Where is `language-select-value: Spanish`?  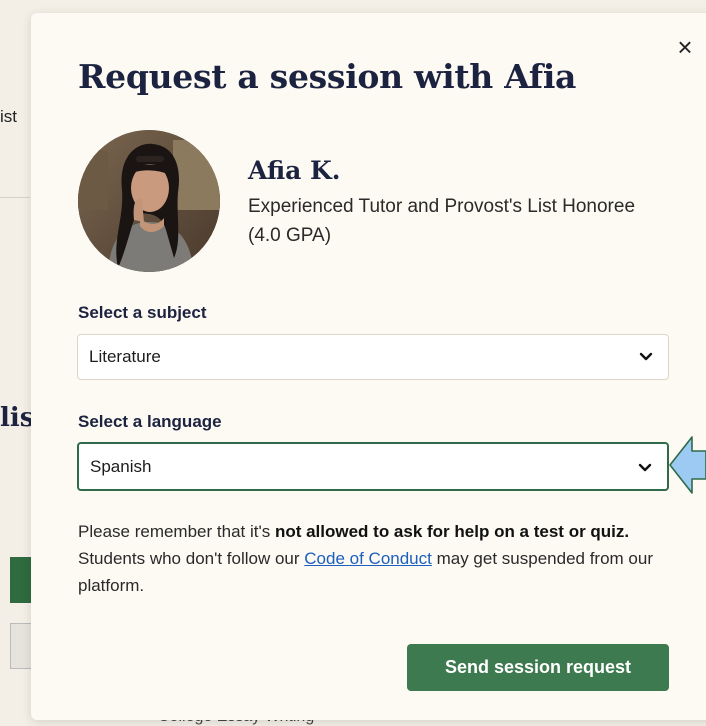 language-select-value: Spanish is located at coordinates (121, 466).